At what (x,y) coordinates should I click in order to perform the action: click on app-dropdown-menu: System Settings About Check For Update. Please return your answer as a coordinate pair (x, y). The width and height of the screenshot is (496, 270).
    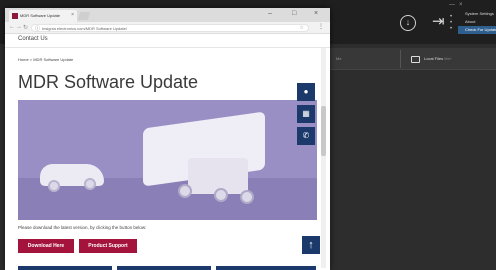
    Looking at the image, I should click on (477, 22).